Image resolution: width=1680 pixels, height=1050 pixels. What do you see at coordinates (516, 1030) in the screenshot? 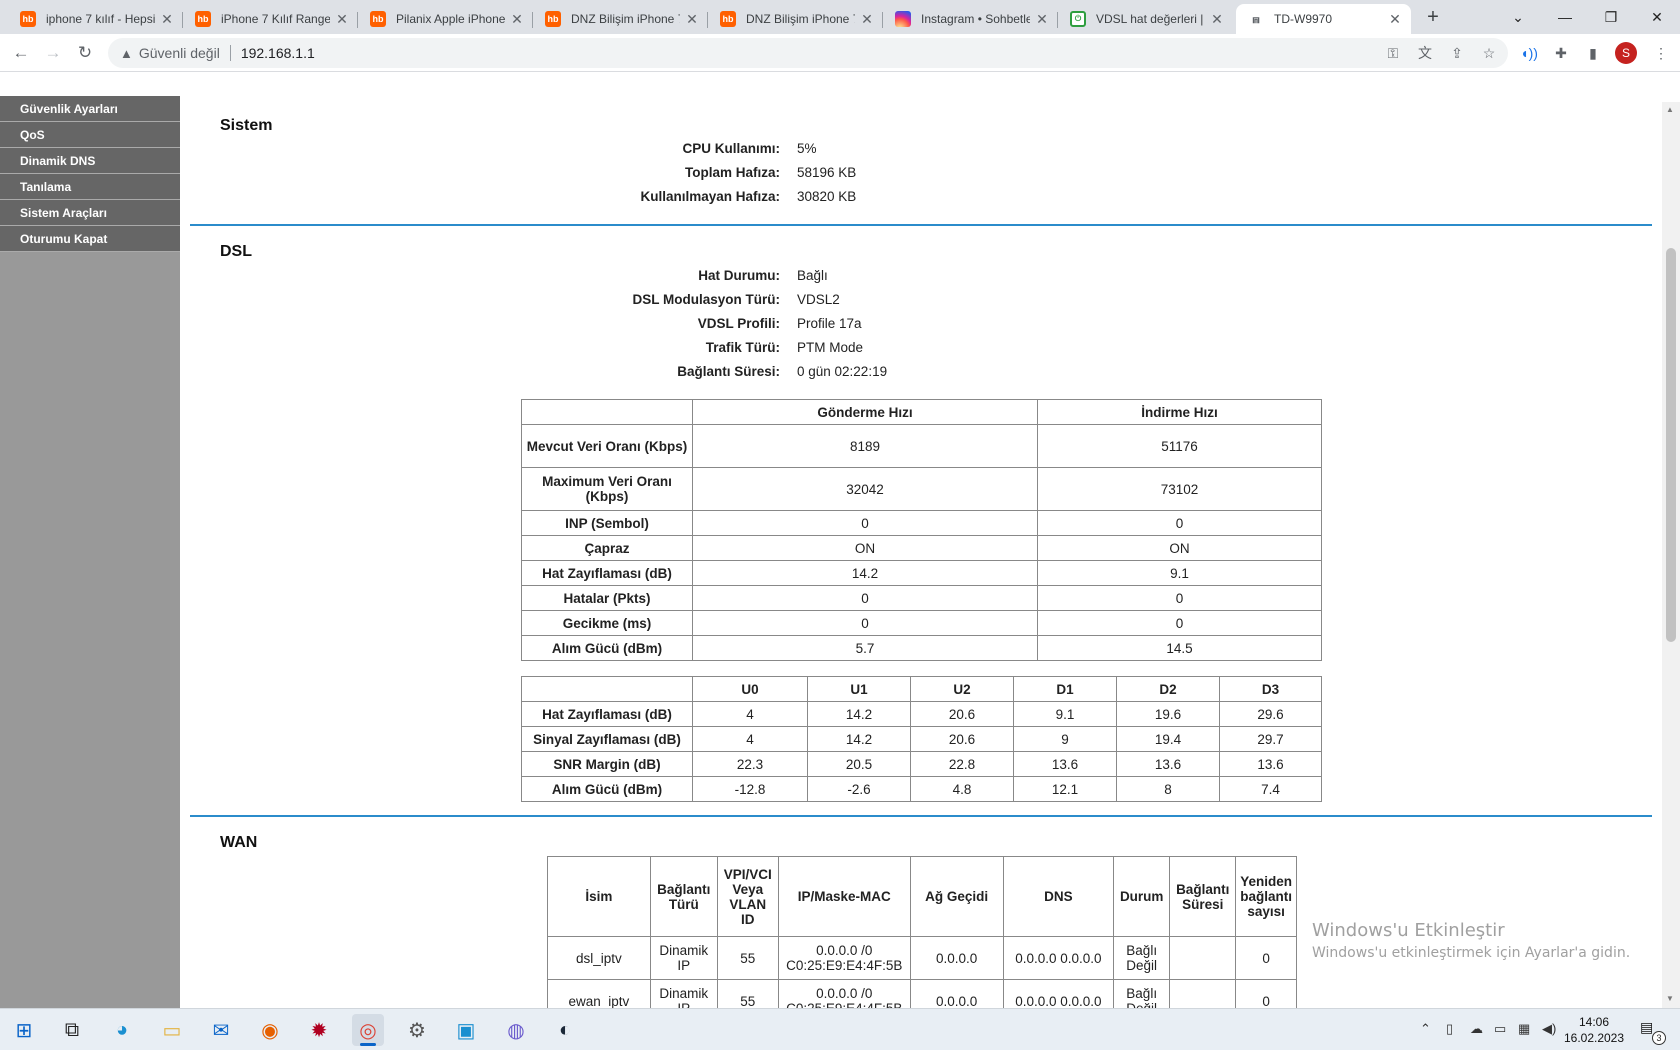
I see `discord-icon: ◍` at bounding box center [516, 1030].